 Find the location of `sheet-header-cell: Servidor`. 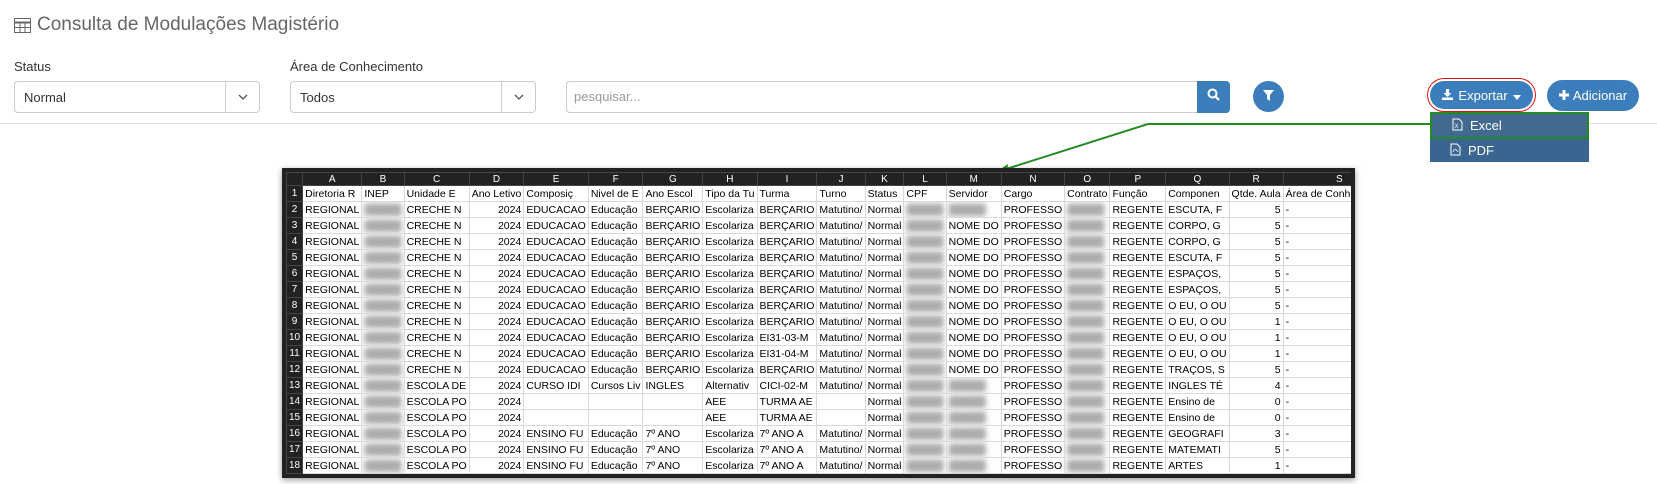

sheet-header-cell: Servidor is located at coordinates (973, 193).